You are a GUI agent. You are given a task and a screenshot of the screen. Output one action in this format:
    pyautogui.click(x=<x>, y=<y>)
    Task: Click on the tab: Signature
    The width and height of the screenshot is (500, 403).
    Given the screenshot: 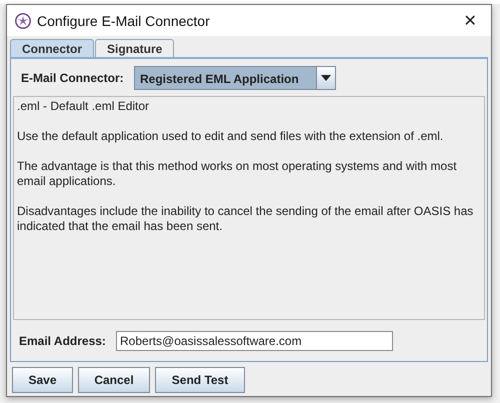 What is the action you would take?
    pyautogui.click(x=134, y=48)
    